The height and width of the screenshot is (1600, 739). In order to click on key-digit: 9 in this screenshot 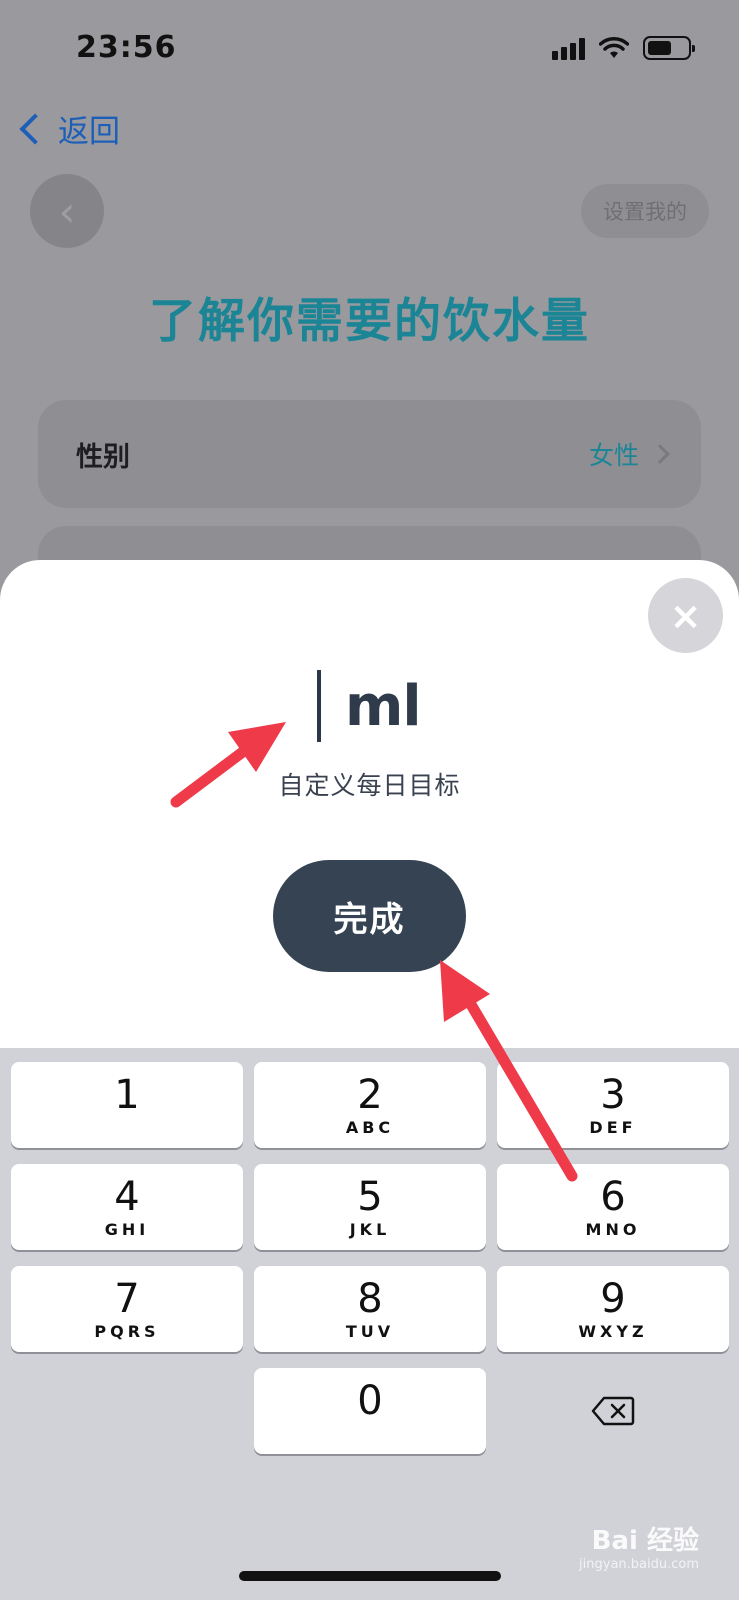, I will do `click(613, 1299)`.